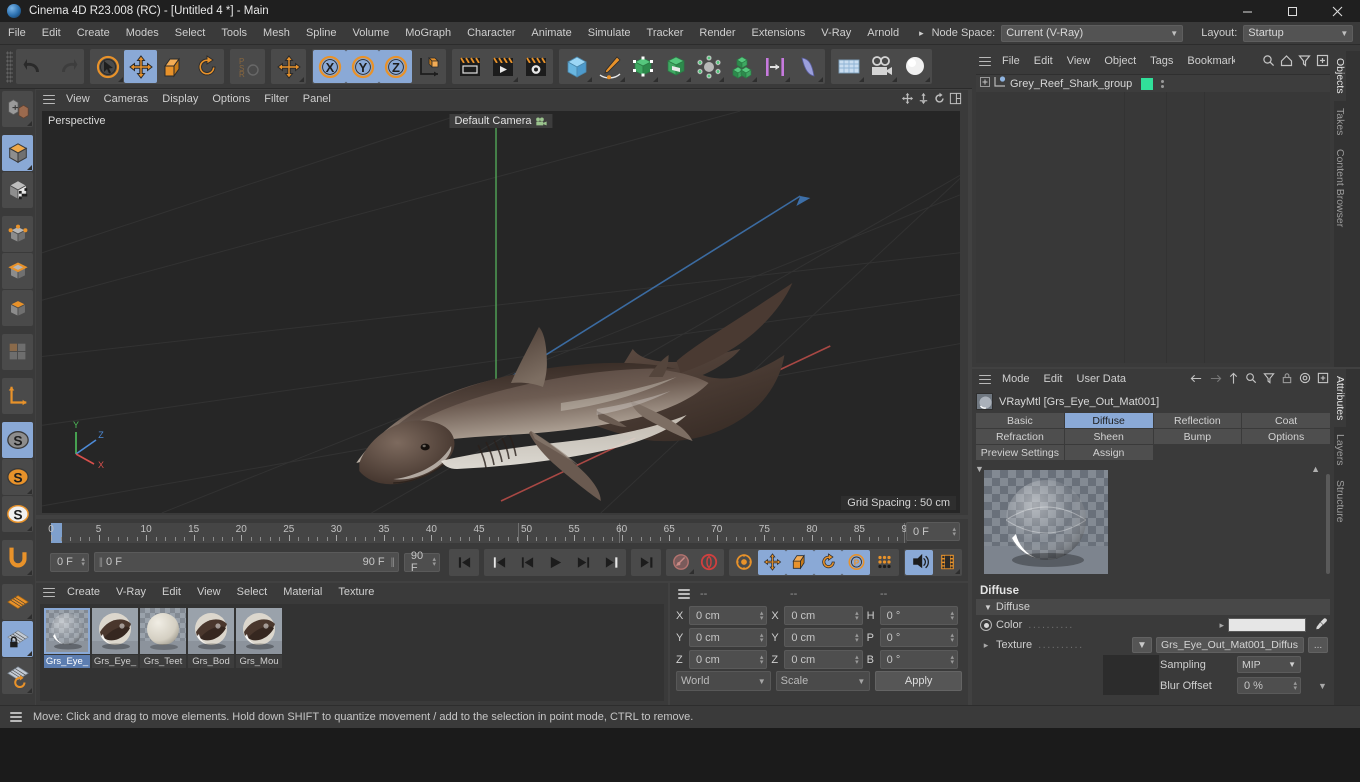  What do you see at coordinates (828, 562) in the screenshot?
I see `rotation-key-button` at bounding box center [828, 562].